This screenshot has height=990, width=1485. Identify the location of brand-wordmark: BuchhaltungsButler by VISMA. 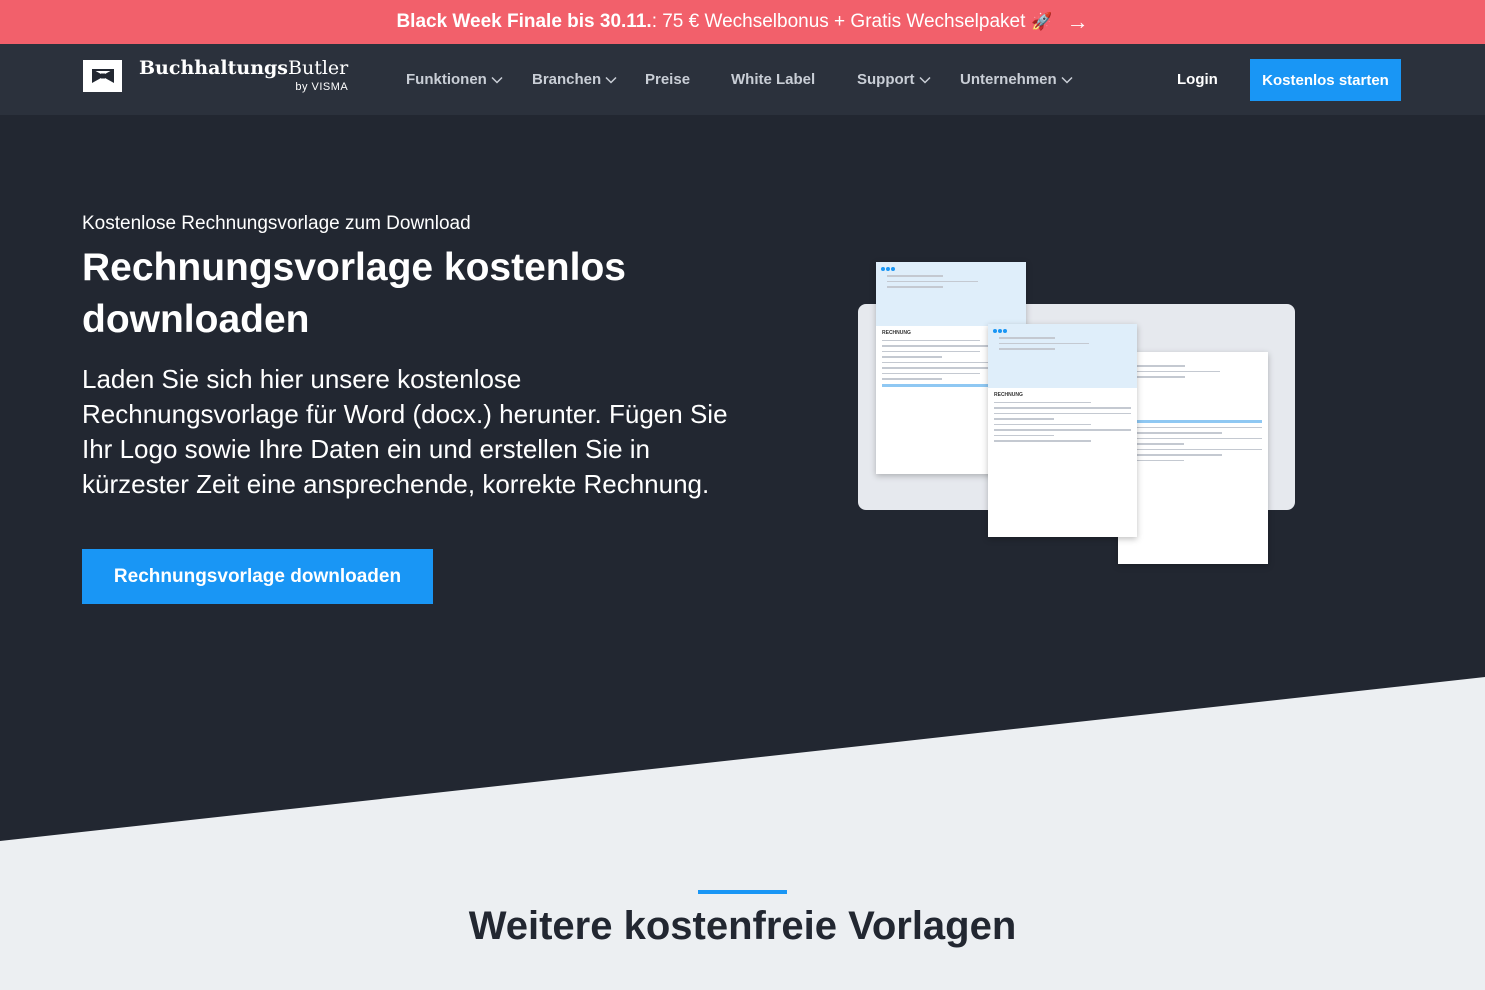
(244, 75).